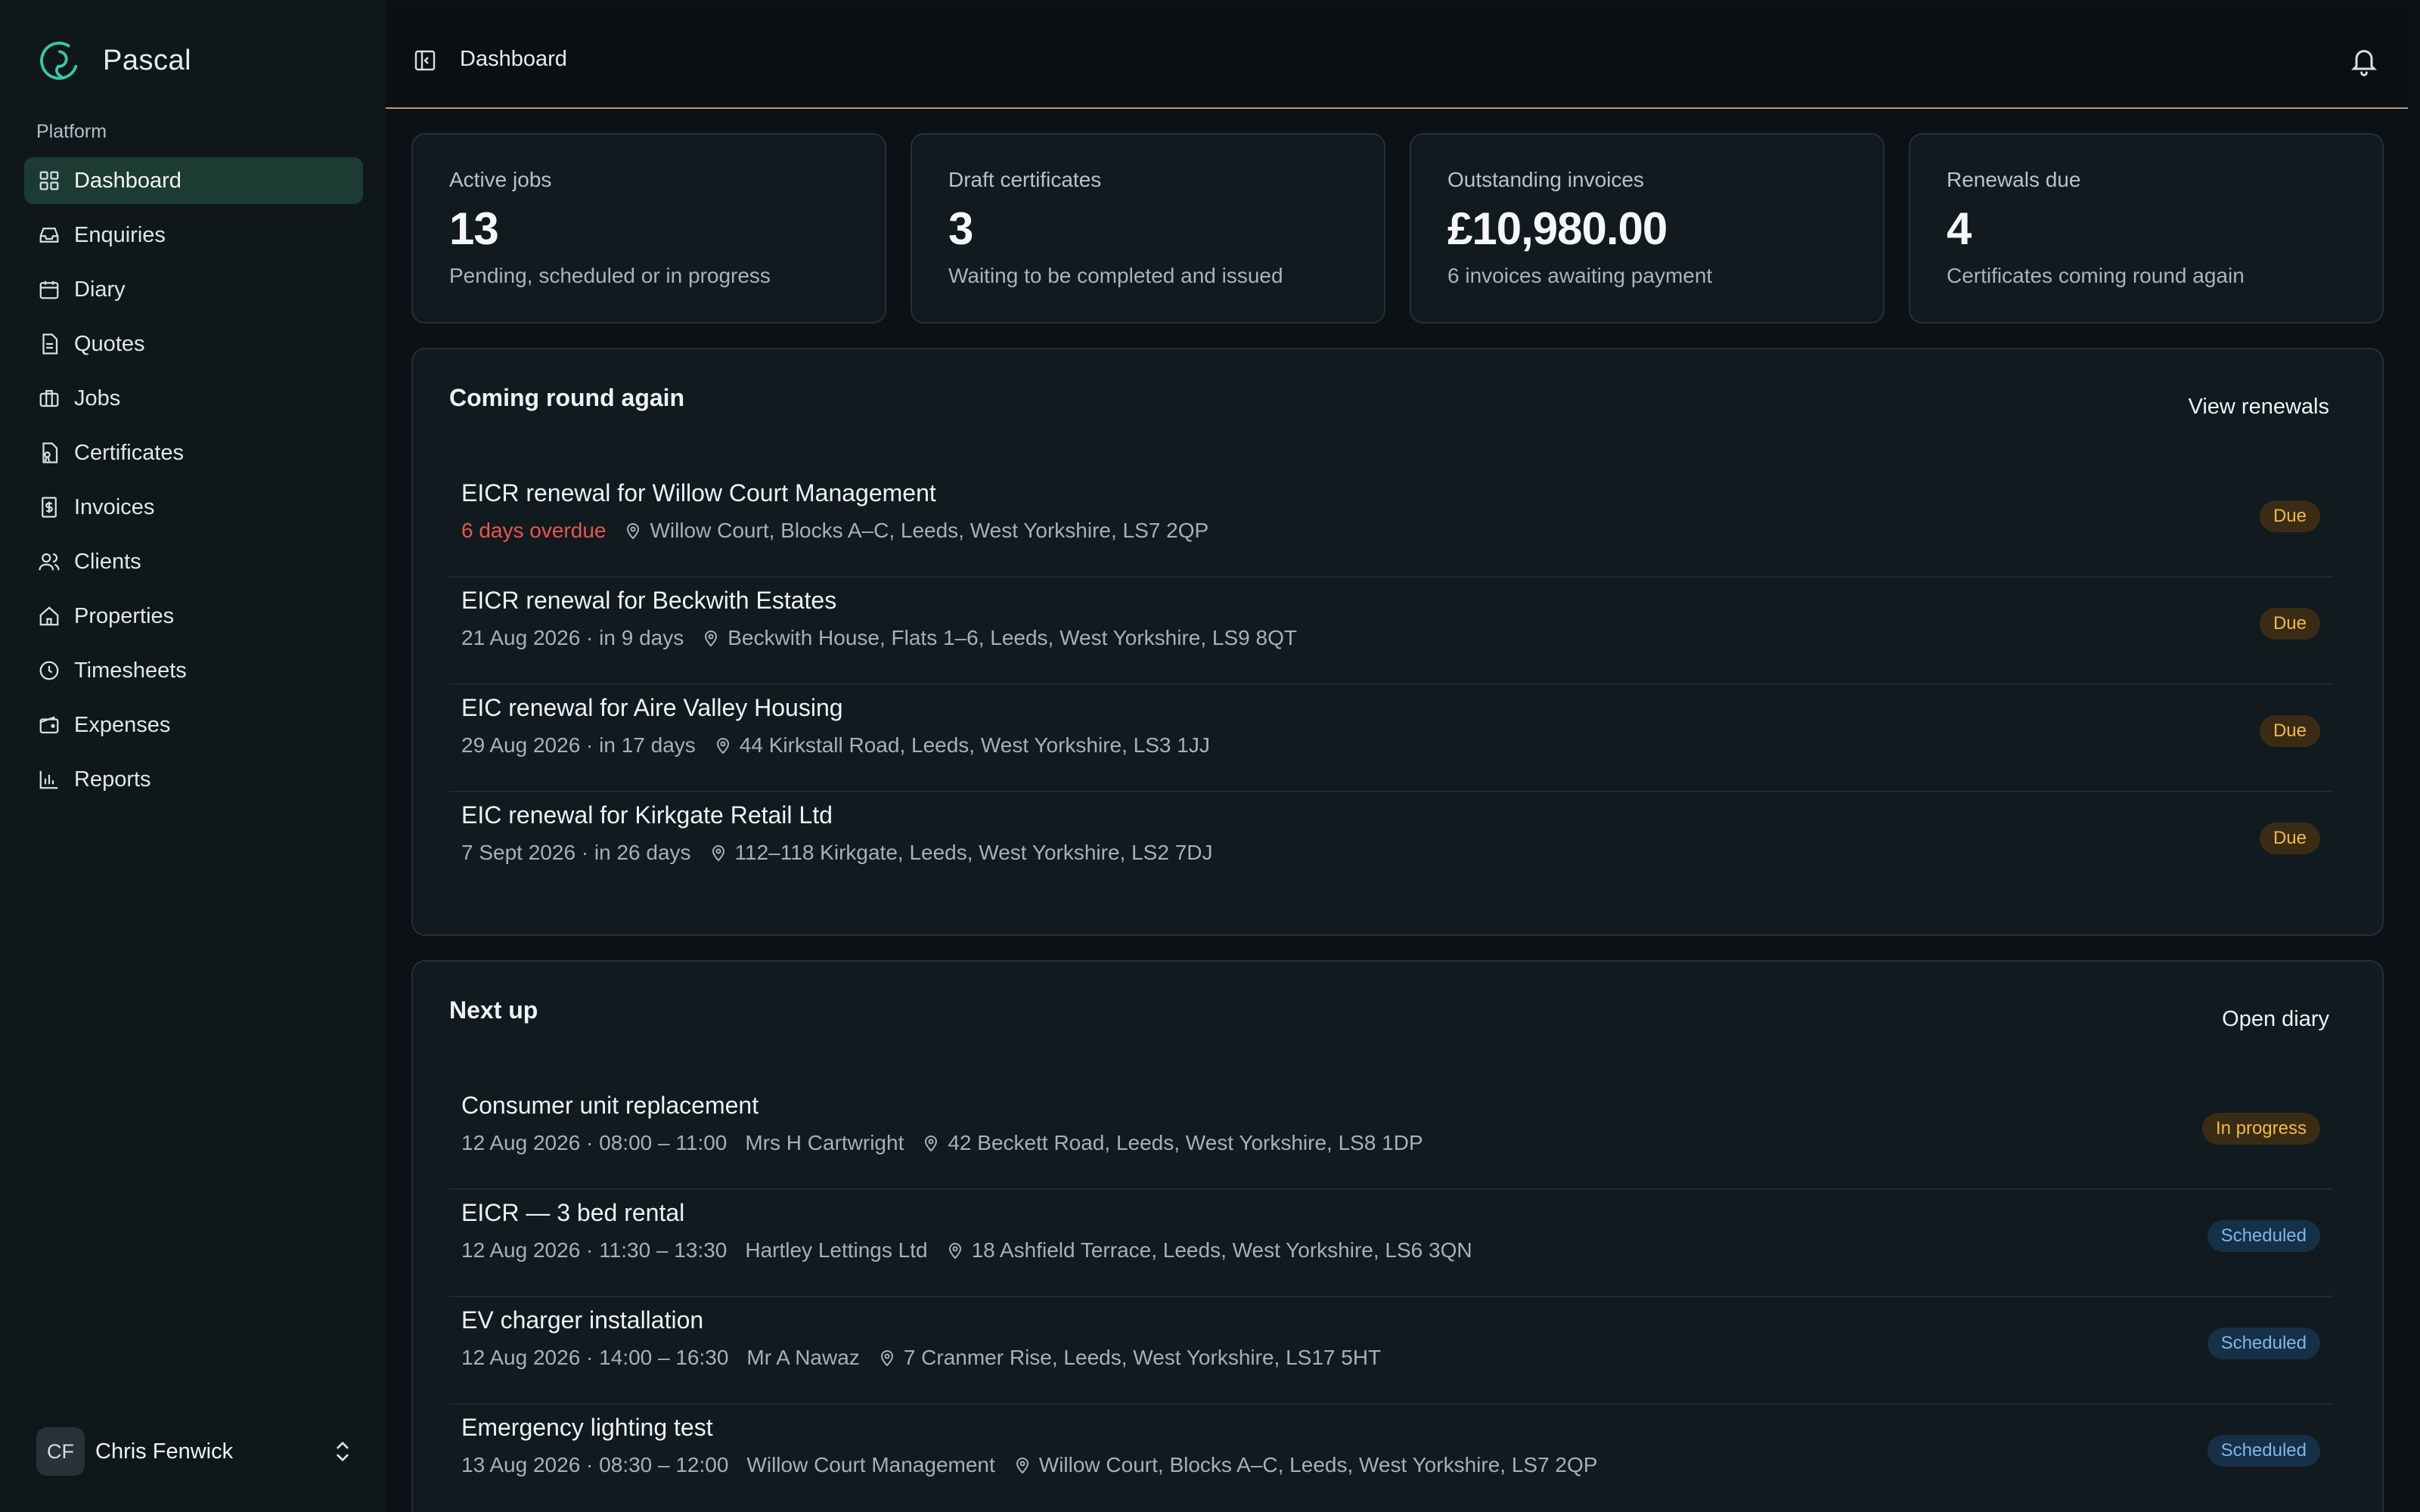 This screenshot has height=1512, width=2420. I want to click on clock-icon, so click(49, 670).